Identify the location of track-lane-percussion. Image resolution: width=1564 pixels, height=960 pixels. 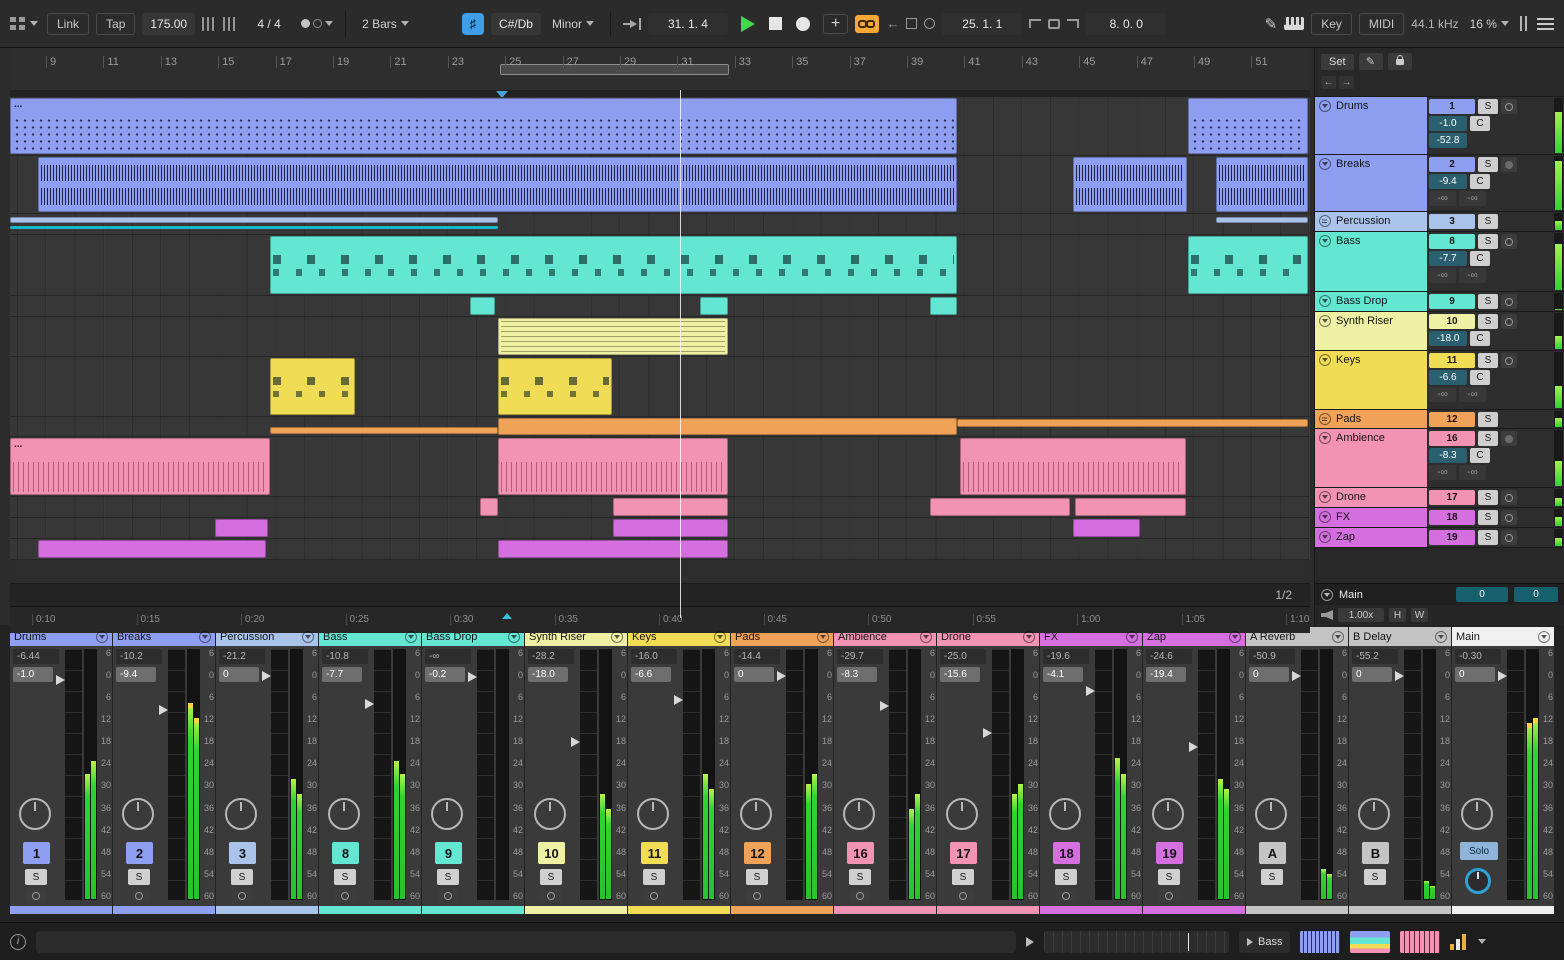
(660, 224).